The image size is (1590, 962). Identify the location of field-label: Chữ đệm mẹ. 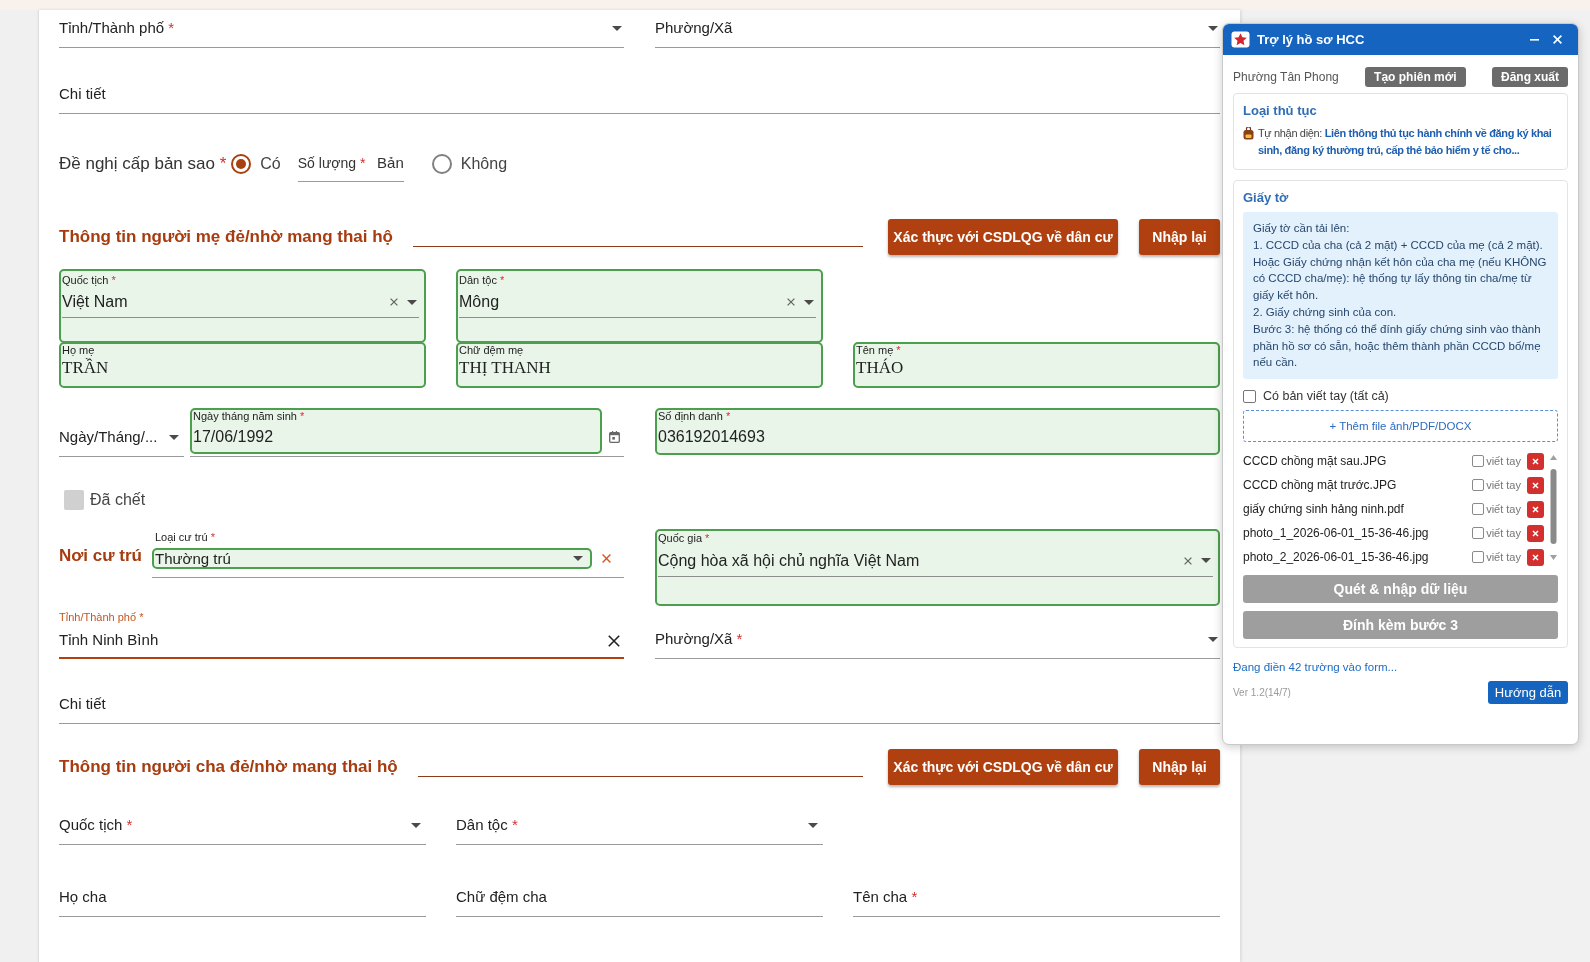
(492, 350).